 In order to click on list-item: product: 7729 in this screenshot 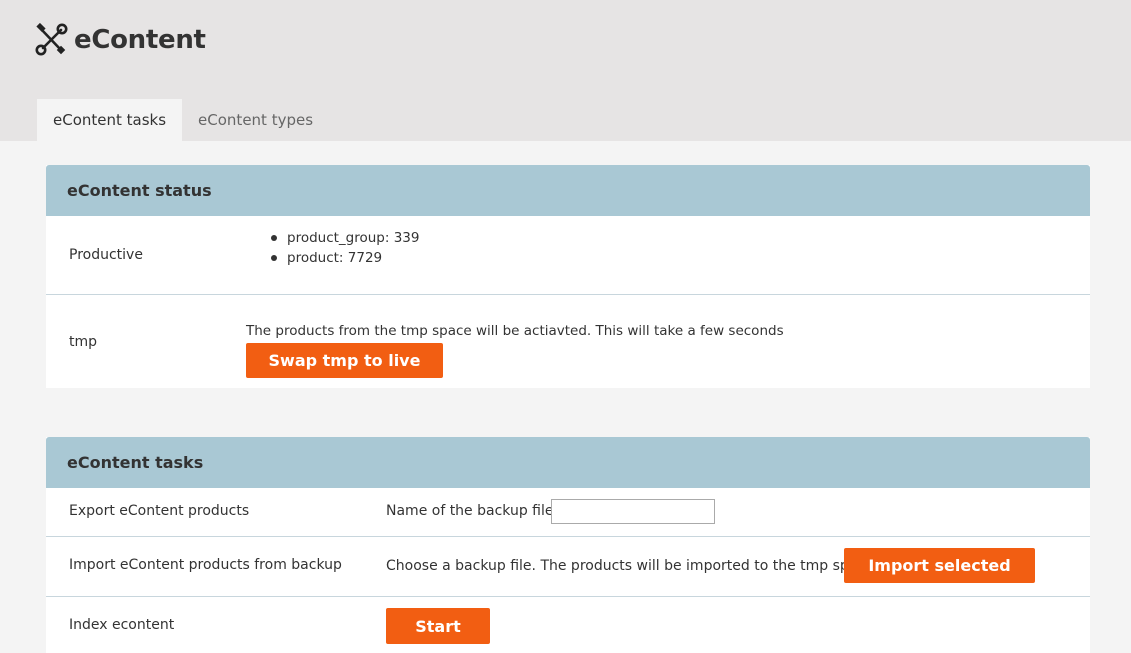, I will do `click(344, 258)`.